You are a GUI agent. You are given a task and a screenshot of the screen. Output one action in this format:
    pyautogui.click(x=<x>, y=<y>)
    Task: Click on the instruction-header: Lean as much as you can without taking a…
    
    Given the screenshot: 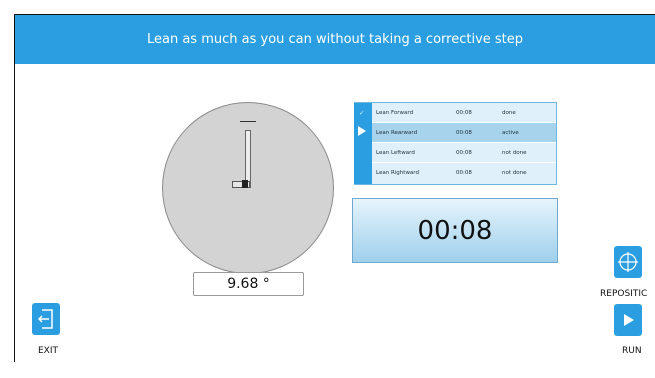 What is the action you would take?
    pyautogui.click(x=335, y=39)
    